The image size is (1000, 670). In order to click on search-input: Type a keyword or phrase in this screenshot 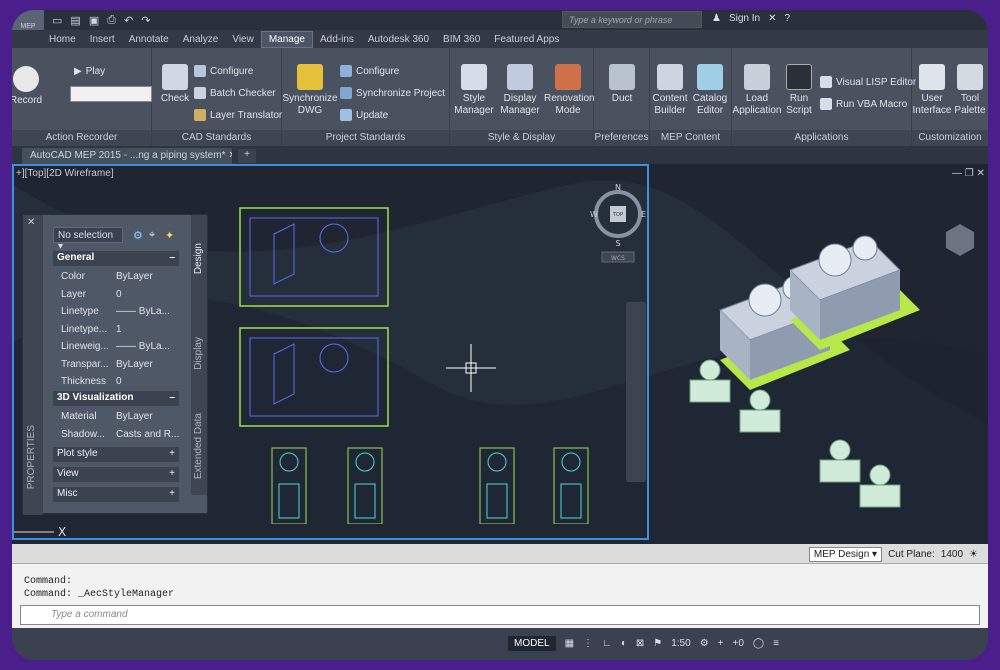, I will do `click(632, 19)`.